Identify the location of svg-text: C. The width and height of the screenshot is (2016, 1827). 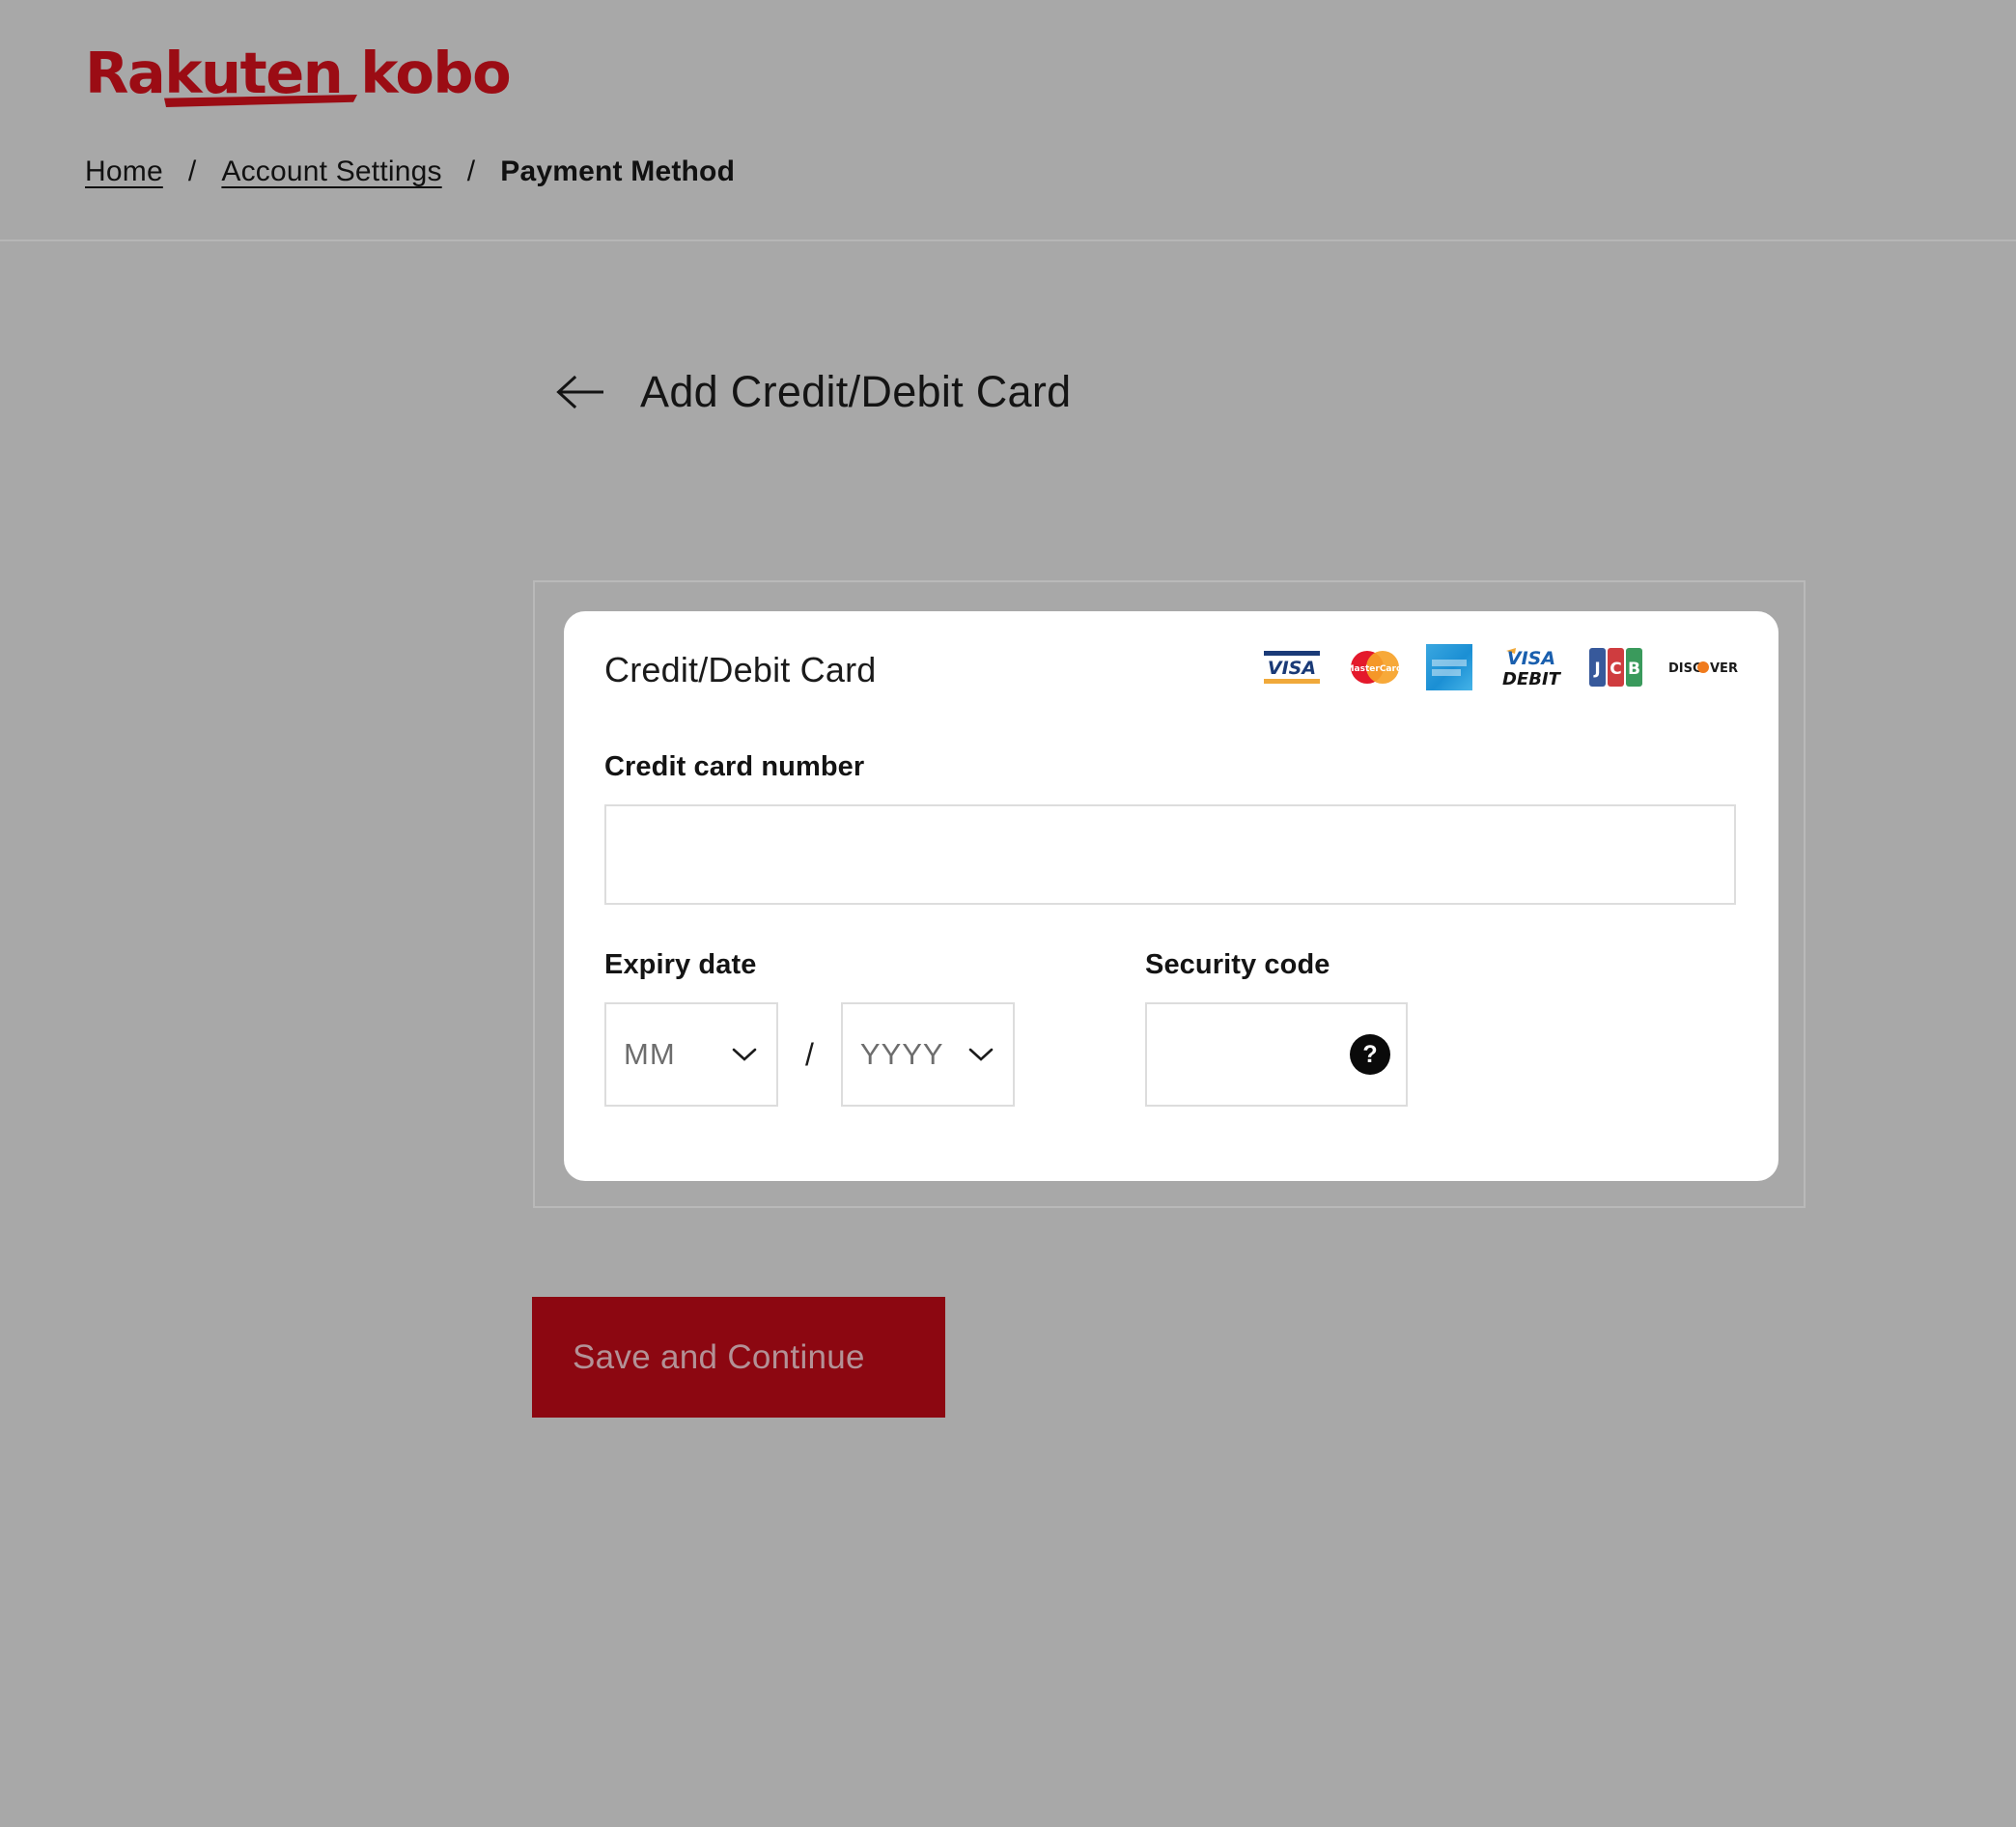
(1616, 669).